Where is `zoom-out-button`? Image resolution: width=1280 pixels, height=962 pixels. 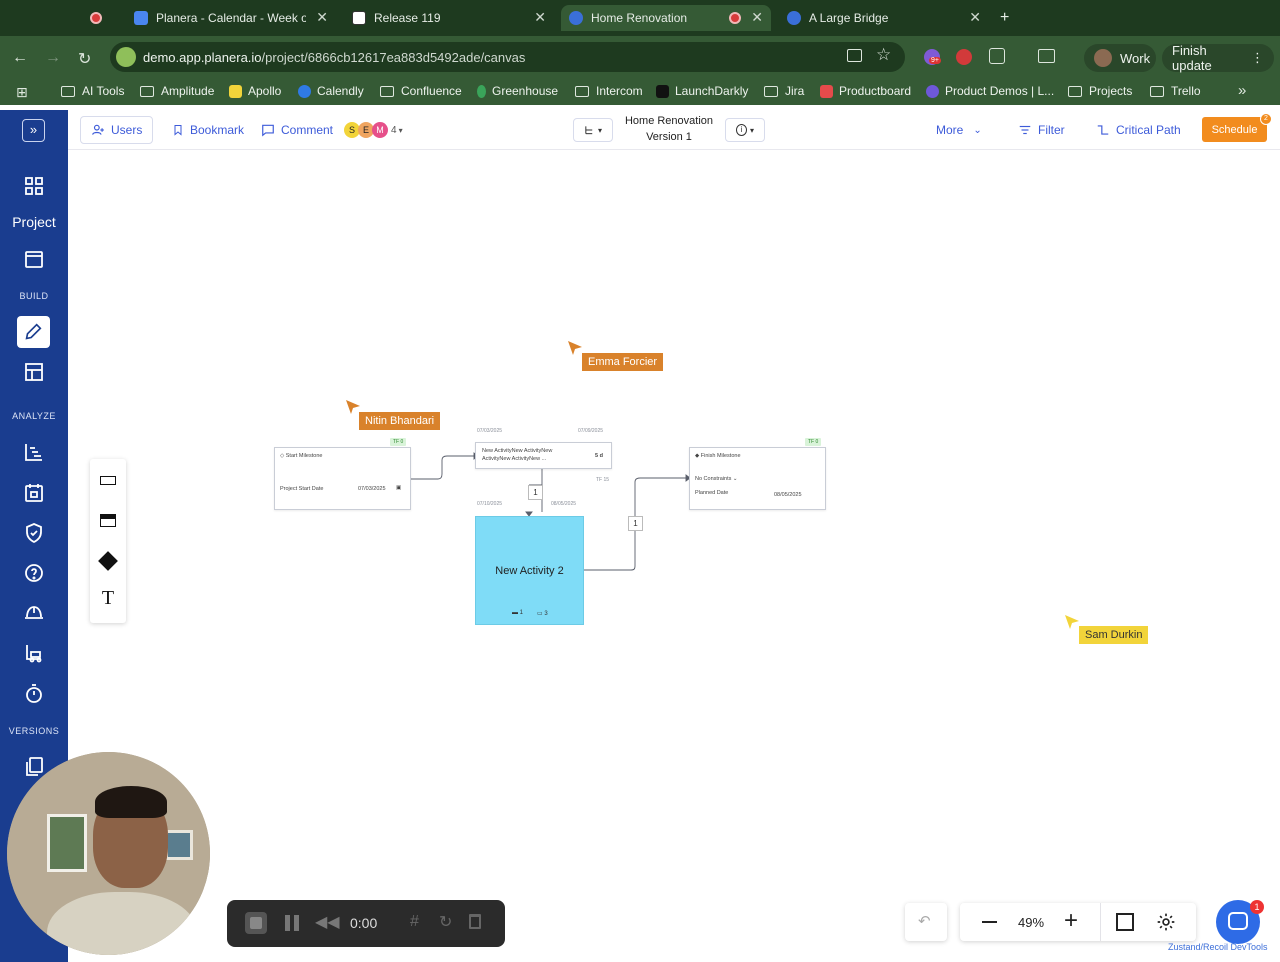 zoom-out-button is located at coordinates (989, 922).